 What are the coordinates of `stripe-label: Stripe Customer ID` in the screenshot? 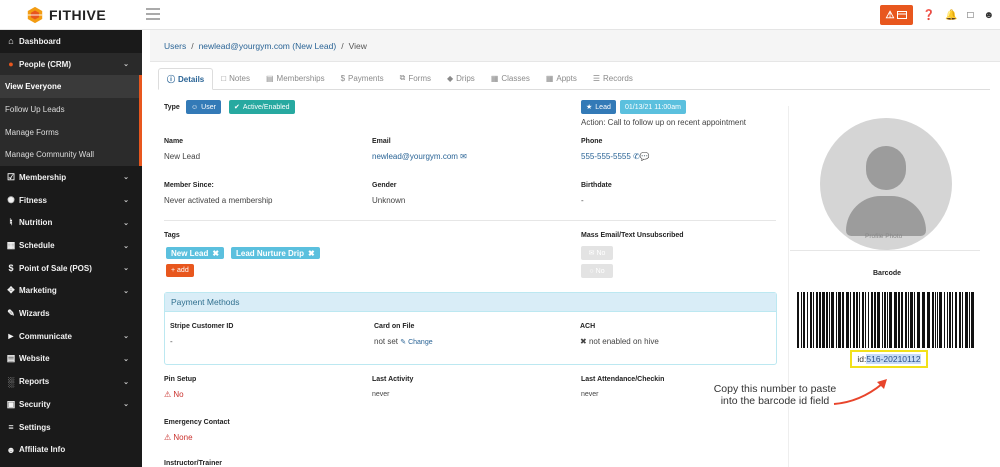 It's located at (202, 326).